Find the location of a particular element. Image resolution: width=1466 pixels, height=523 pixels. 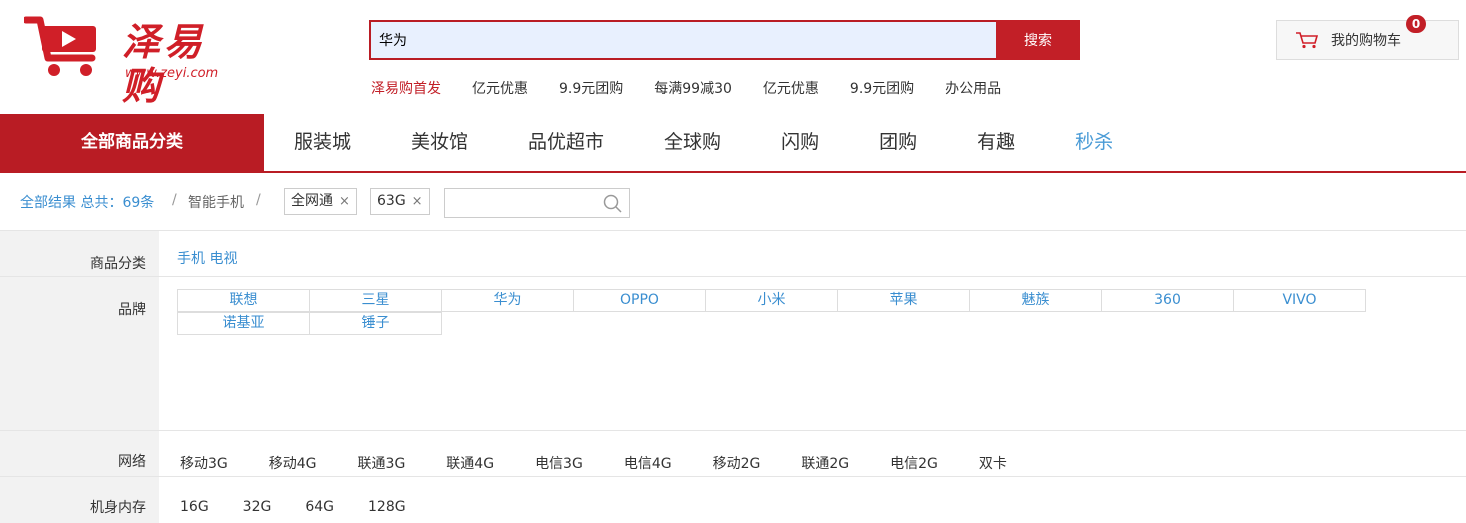

nav-item: 闪购 is located at coordinates (800, 142).